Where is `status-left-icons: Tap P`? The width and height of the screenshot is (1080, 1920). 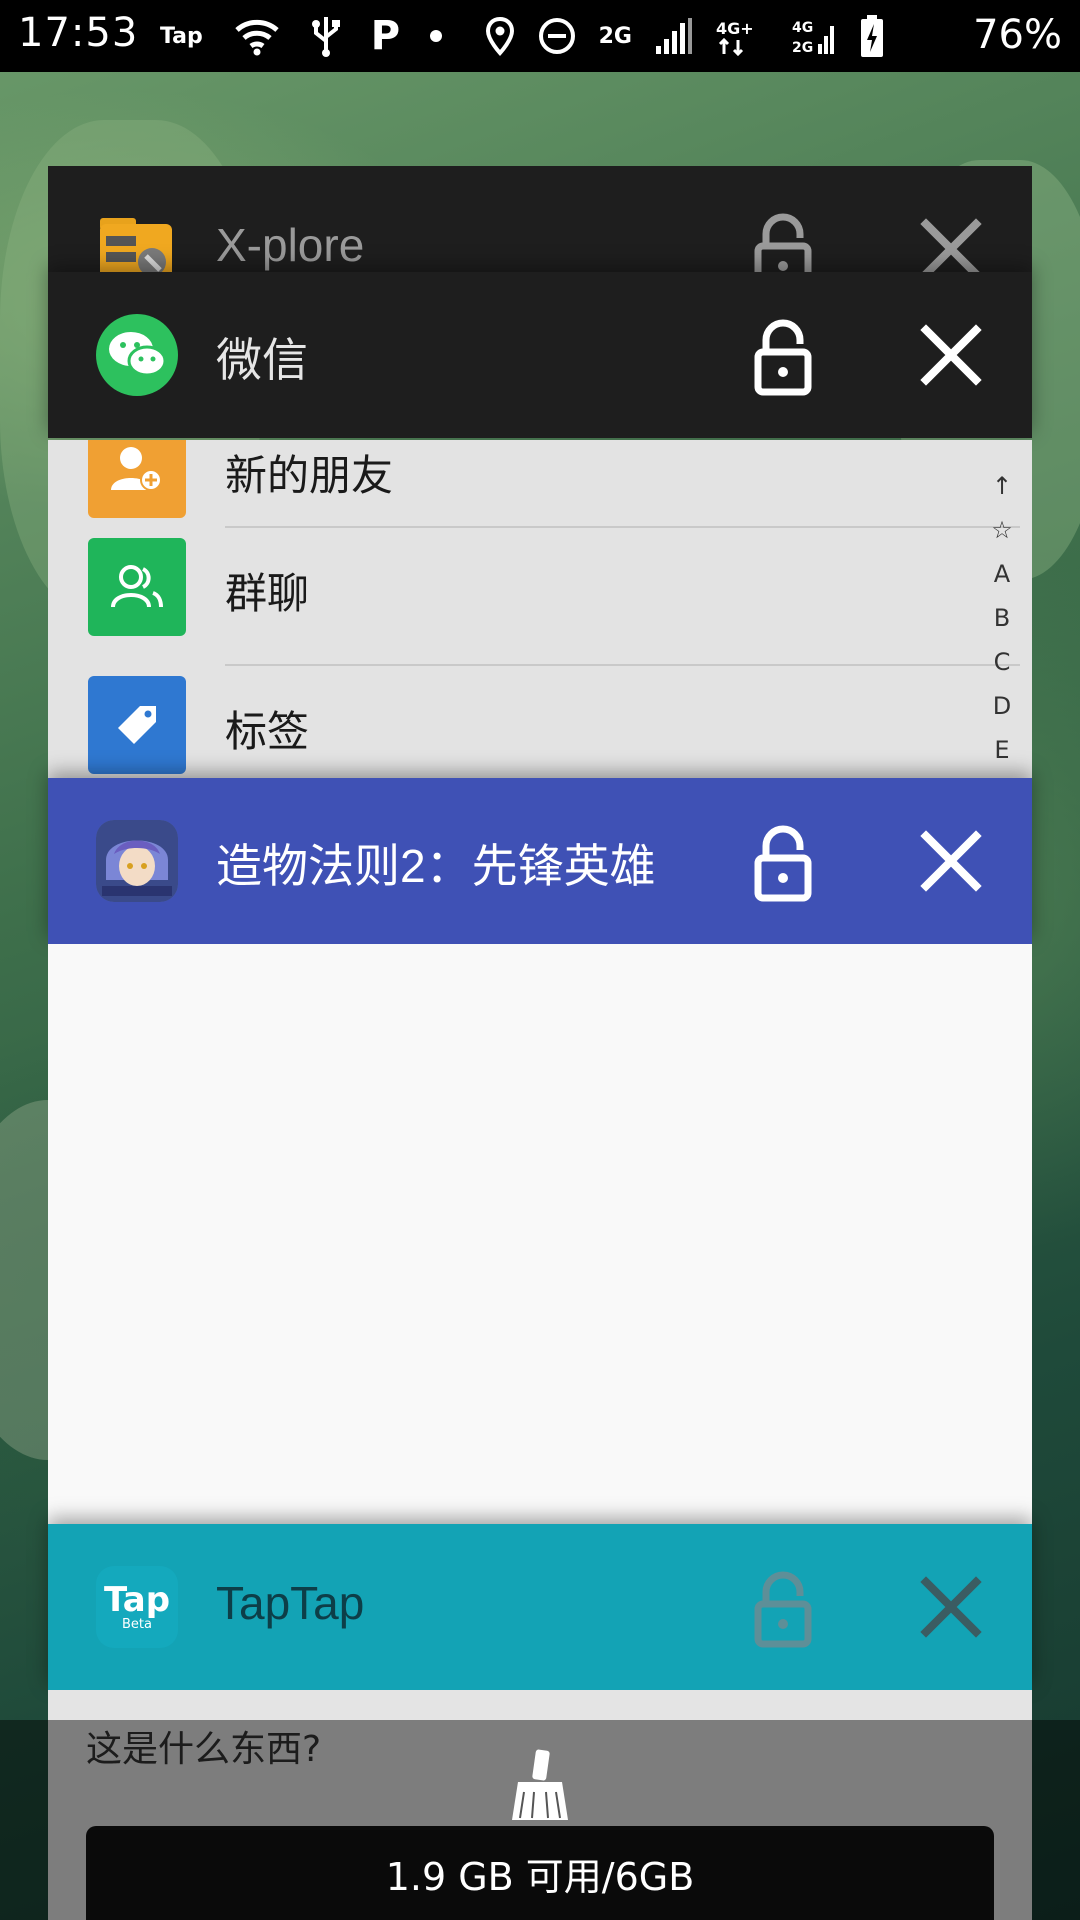
status-left-icons: Tap P is located at coordinates (301, 36).